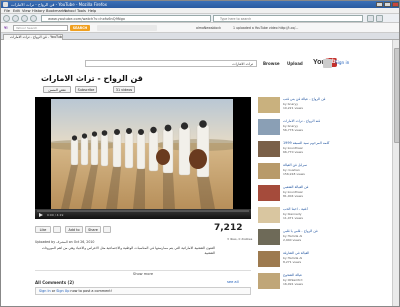 This screenshot has height=307, width=400. What do you see at coordinates (45, 291) in the screenshot?
I see `comment-signin-link: Sign In` at bounding box center [45, 291].